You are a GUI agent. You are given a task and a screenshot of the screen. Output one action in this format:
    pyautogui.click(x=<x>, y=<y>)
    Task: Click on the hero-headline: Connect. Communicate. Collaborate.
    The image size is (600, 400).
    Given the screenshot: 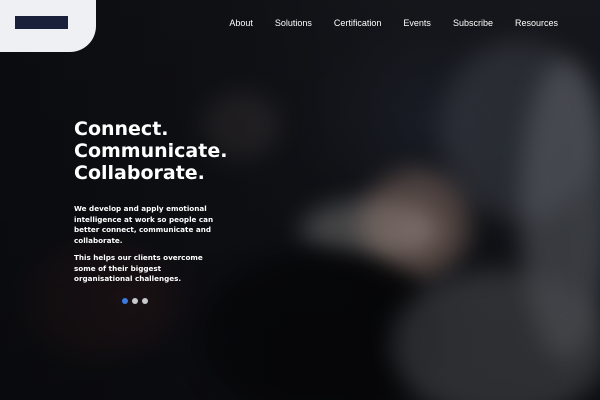 What is the action you would take?
    pyautogui.click(x=150, y=151)
    